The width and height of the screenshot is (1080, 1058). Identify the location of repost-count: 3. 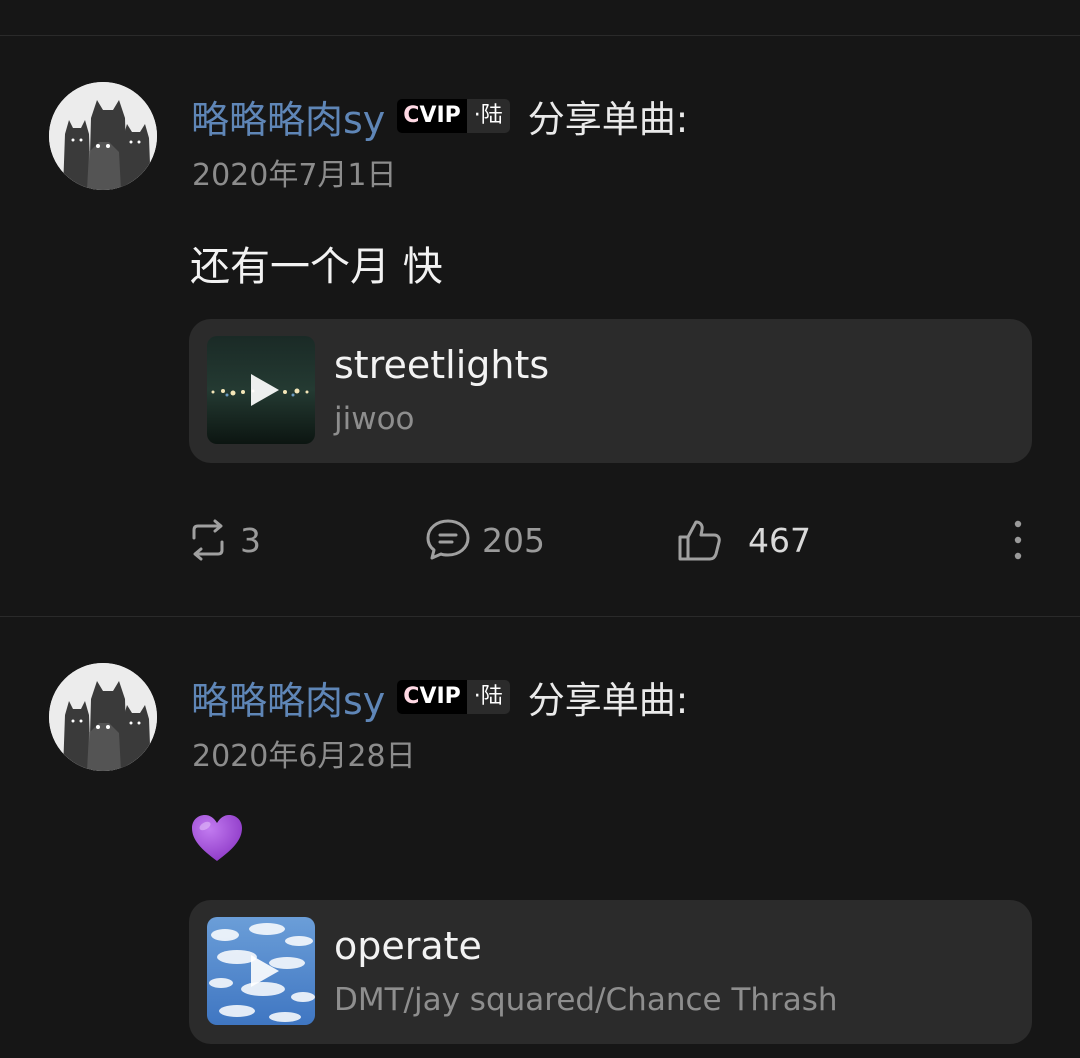
(250, 540).